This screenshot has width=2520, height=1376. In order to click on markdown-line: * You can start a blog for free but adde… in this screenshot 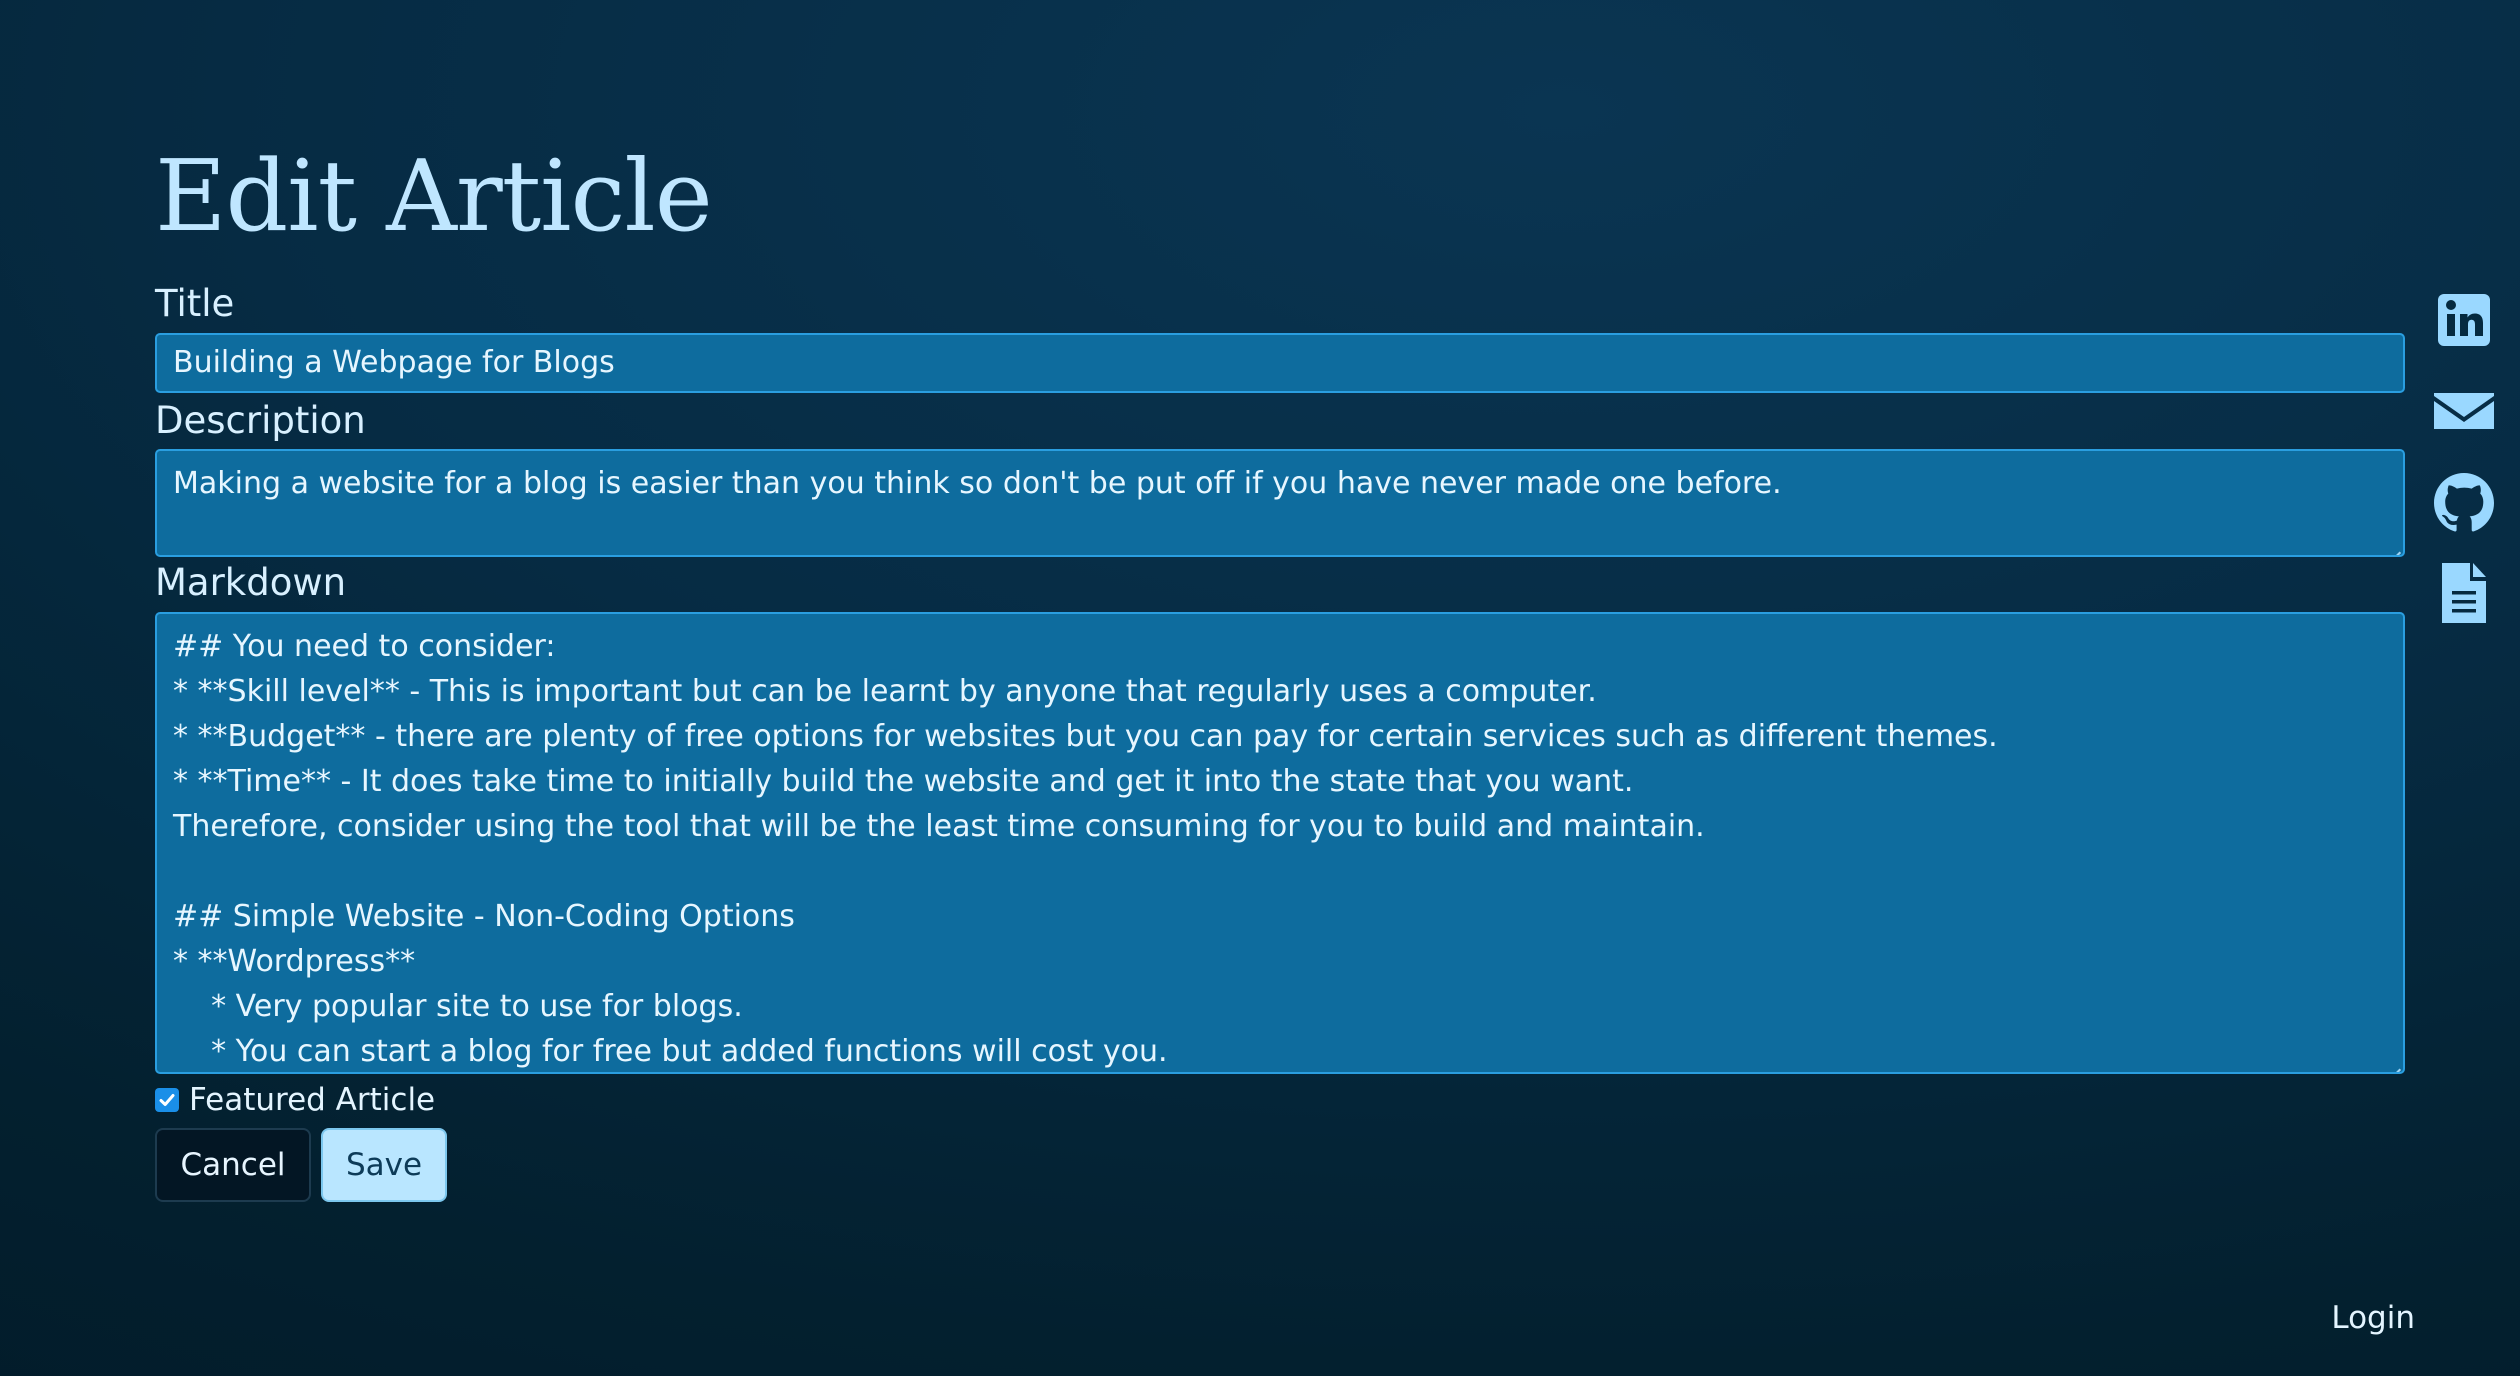, I will do `click(670, 1052)`.